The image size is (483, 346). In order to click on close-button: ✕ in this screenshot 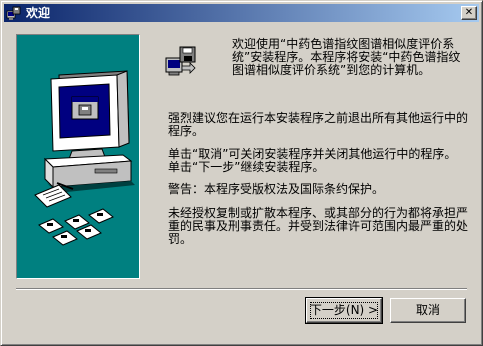, I will do `click(469, 13)`.